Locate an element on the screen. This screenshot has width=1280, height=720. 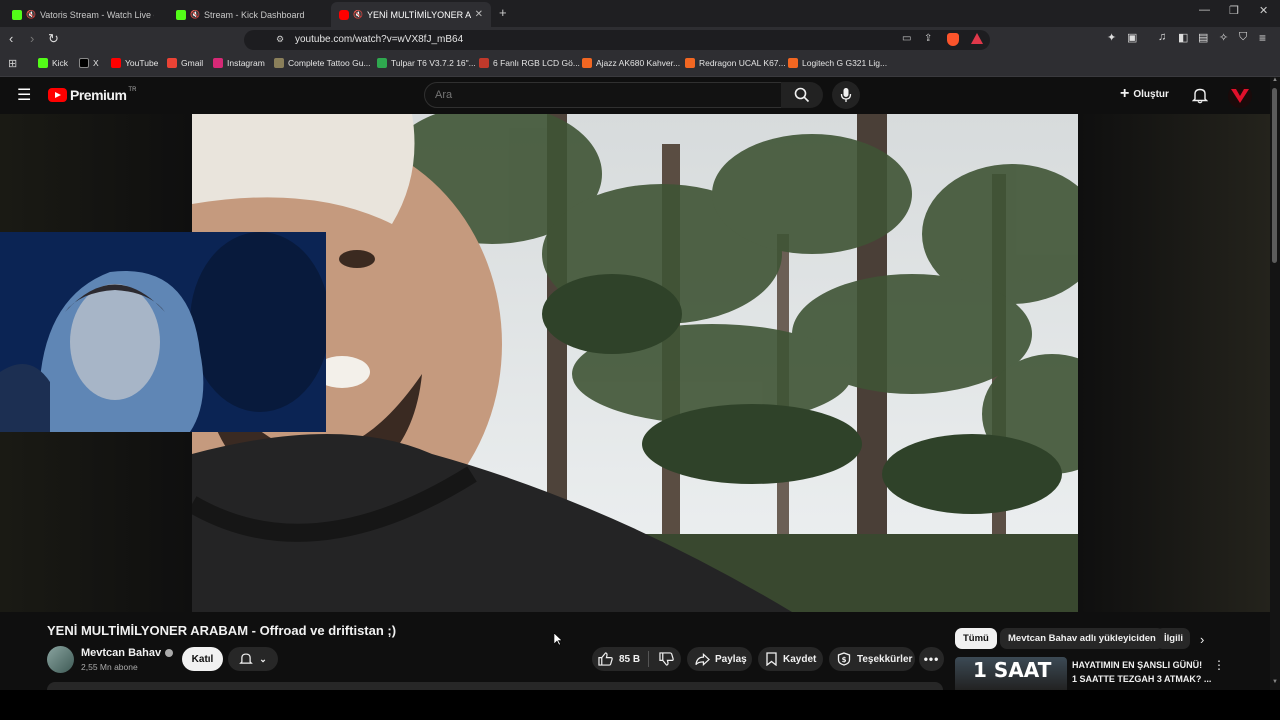
more-vertical-icon: ⋮ is located at coordinates (1219, 665).